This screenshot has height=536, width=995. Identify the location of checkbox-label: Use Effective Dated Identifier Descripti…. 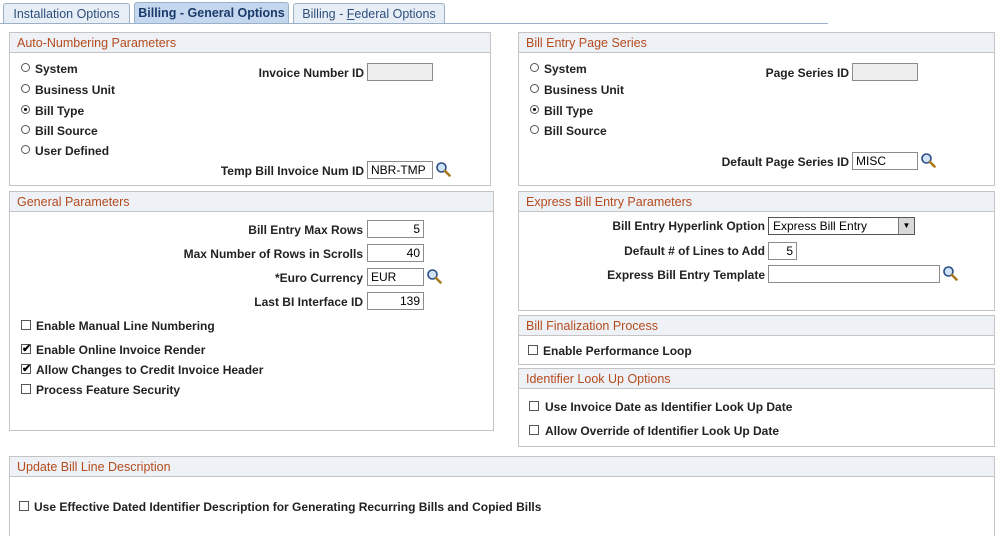
(288, 507).